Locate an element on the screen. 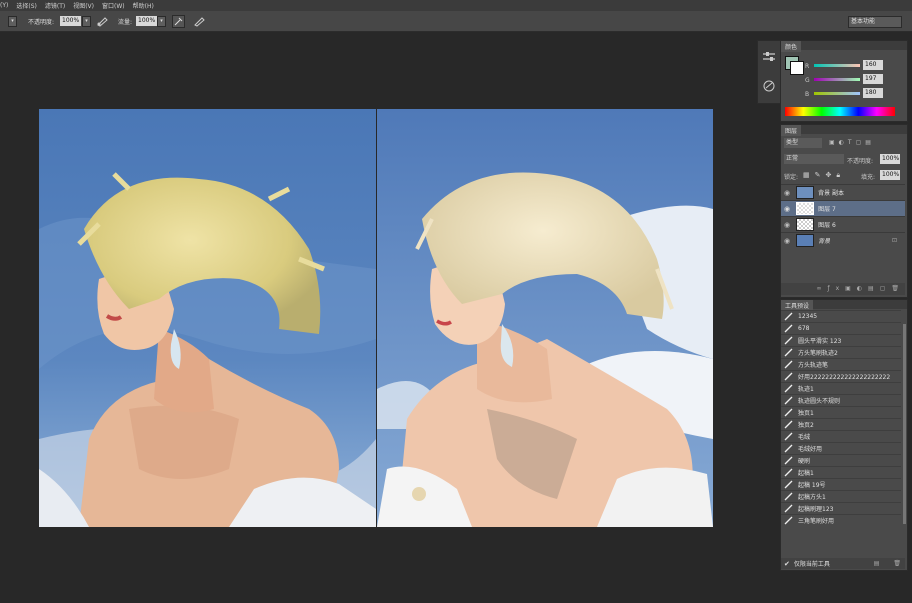 The height and width of the screenshot is (603, 912). list-item: 起稿1 is located at coordinates (841, 472).